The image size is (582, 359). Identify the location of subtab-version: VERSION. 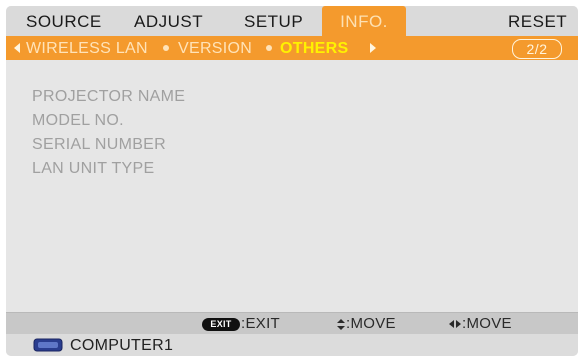
(215, 48).